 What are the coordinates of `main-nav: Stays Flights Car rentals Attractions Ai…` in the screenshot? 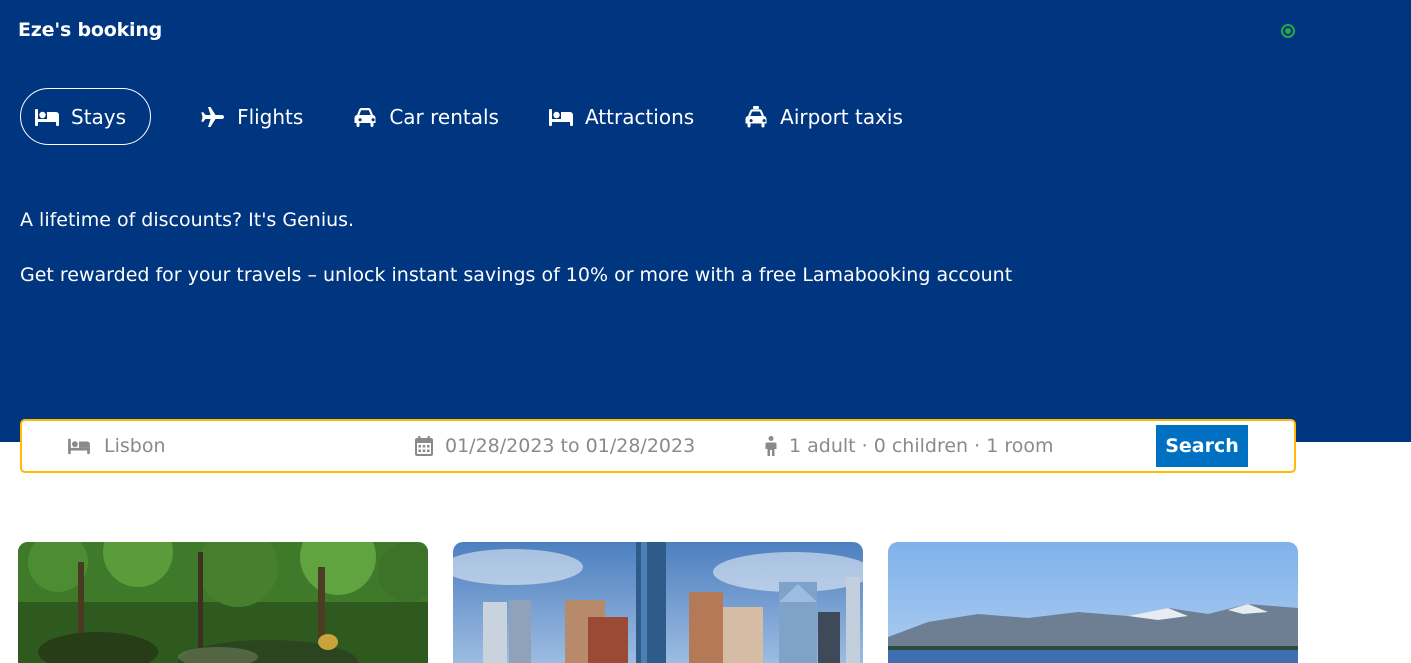 It's located at (461, 116).